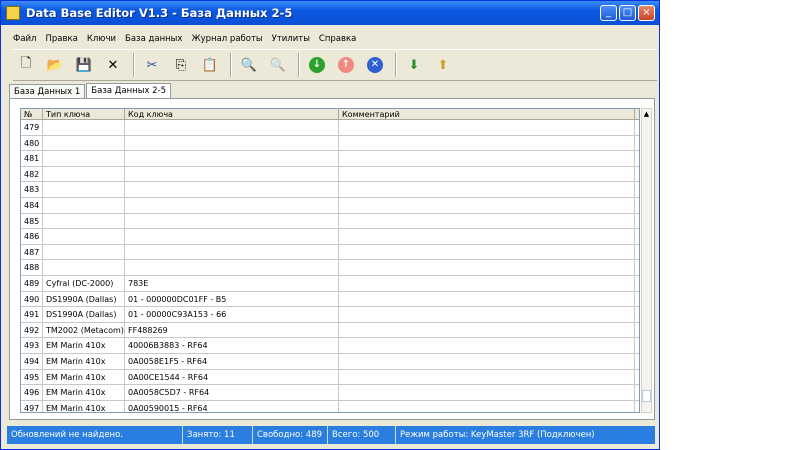 This screenshot has height=450, width=800. Describe the element at coordinates (32, 345) in the screenshot. I see `cell-number: 493` at that location.